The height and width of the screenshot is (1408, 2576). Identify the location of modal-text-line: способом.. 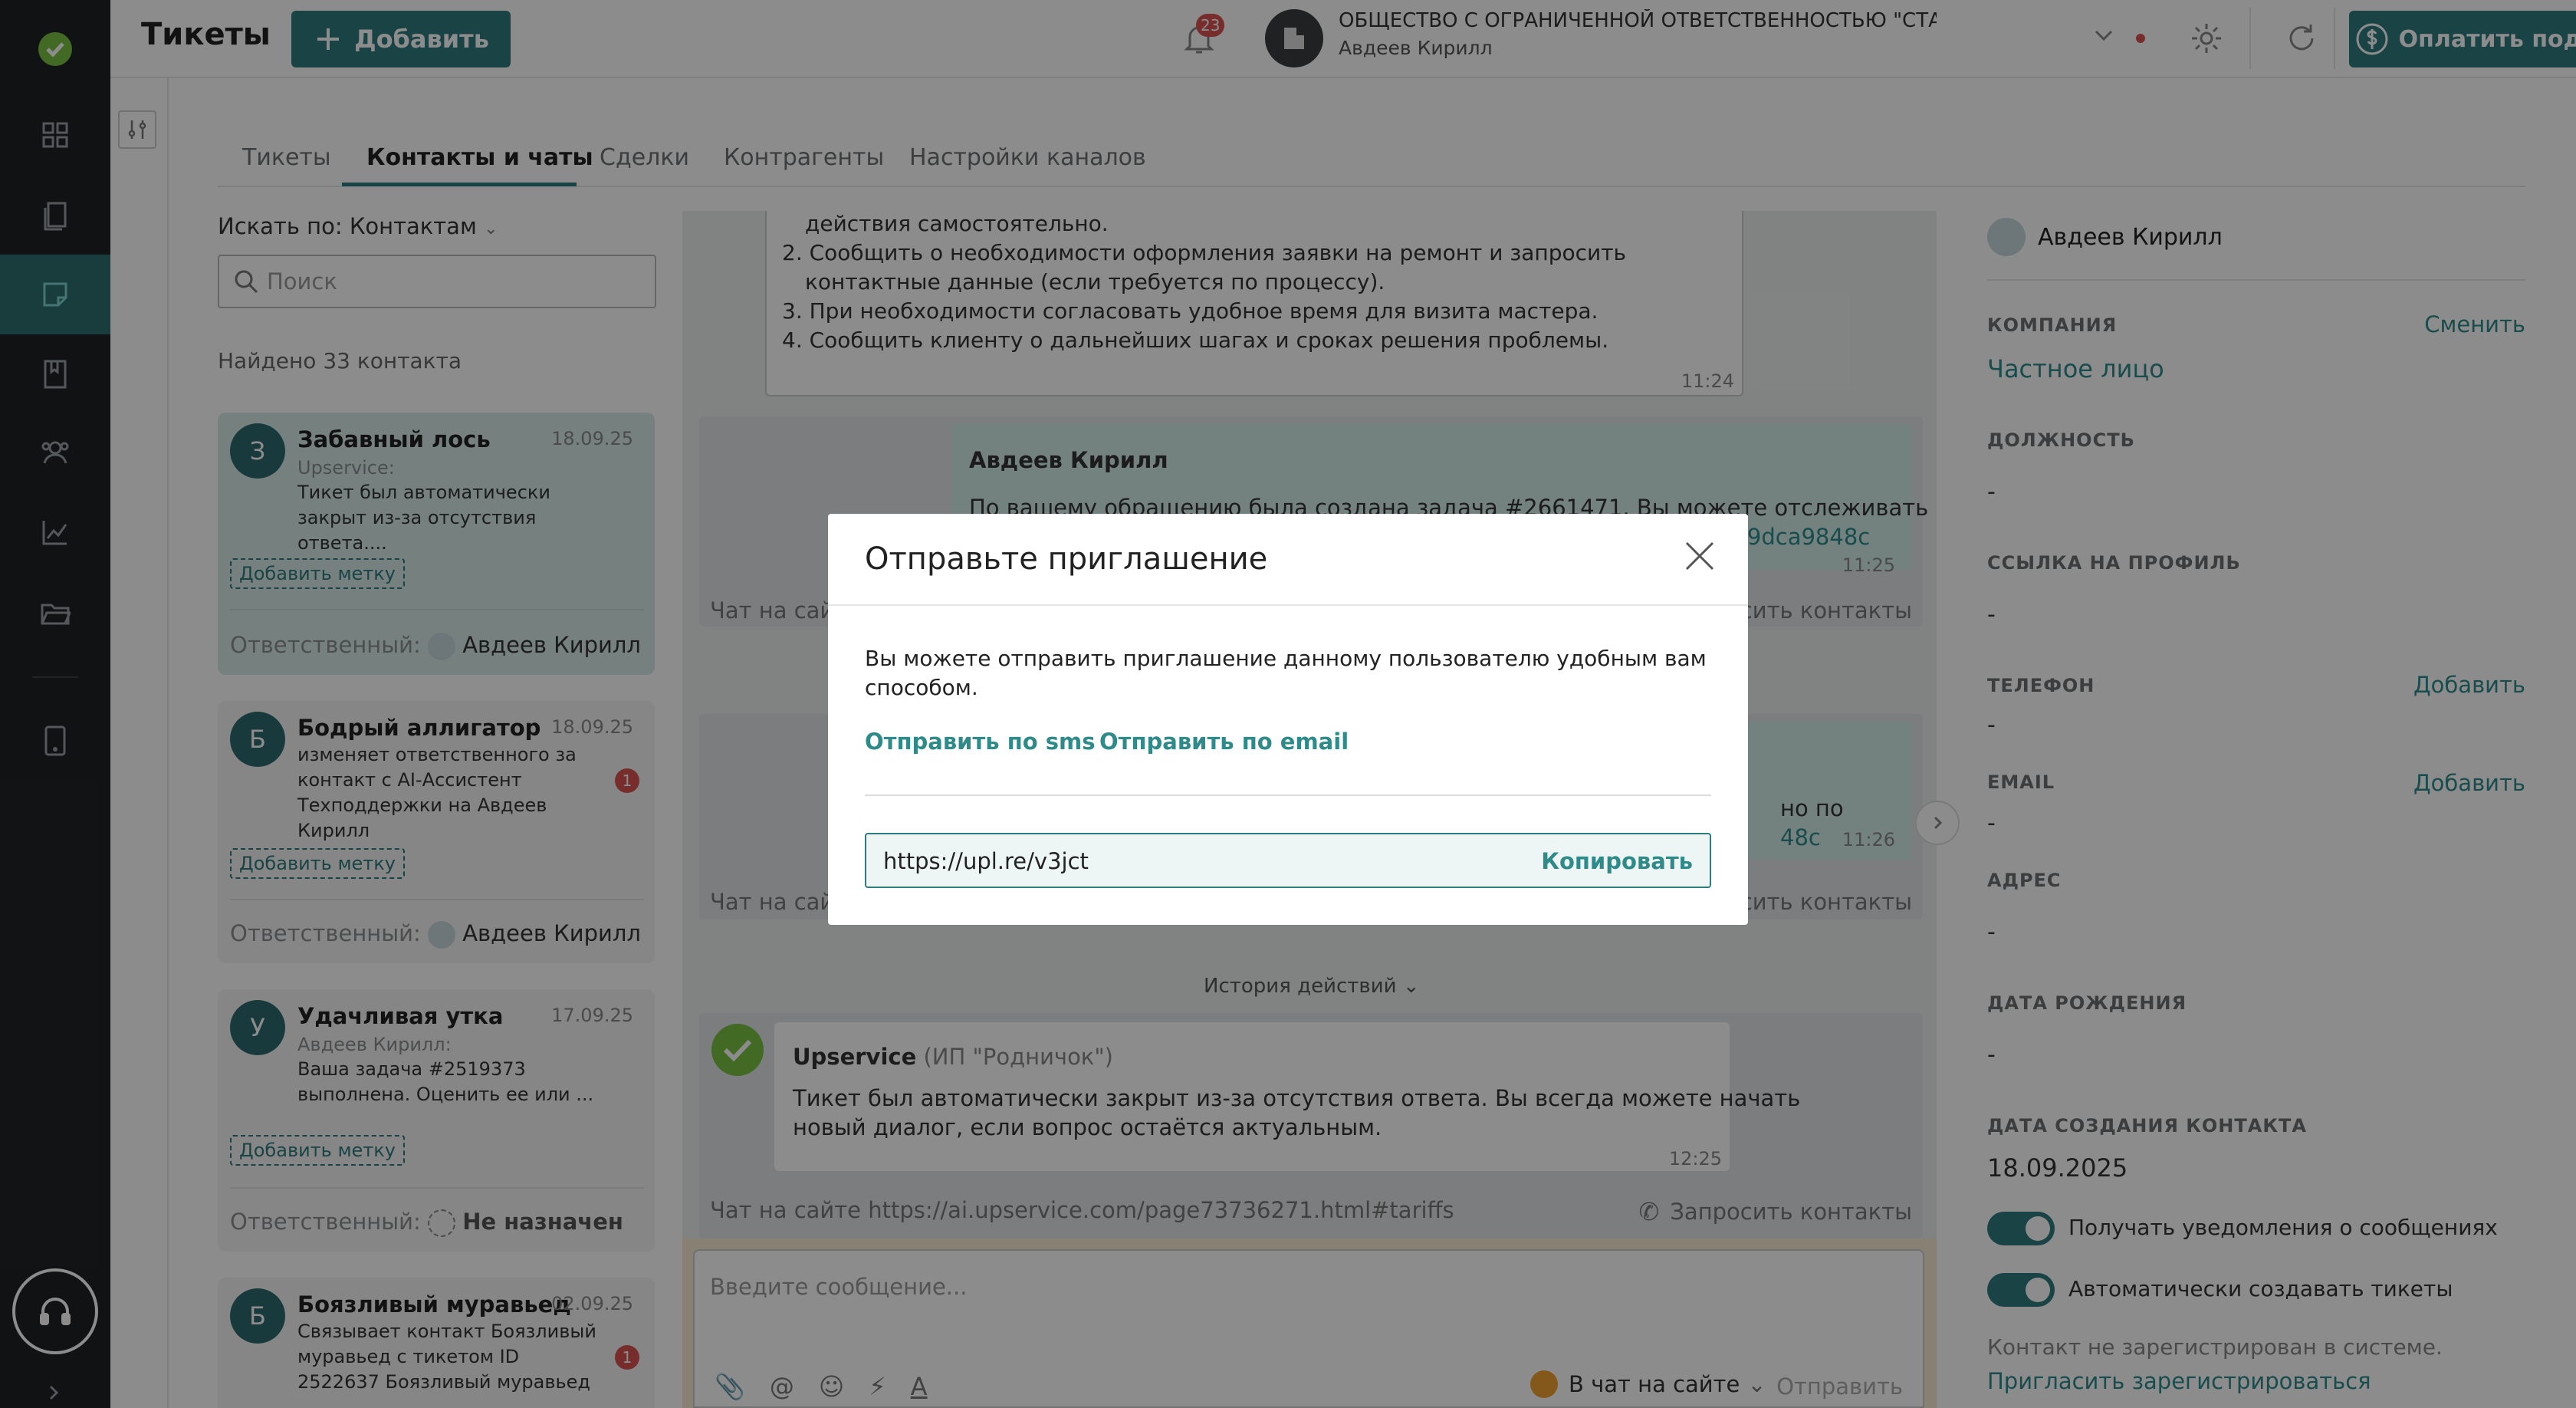
(922, 687).